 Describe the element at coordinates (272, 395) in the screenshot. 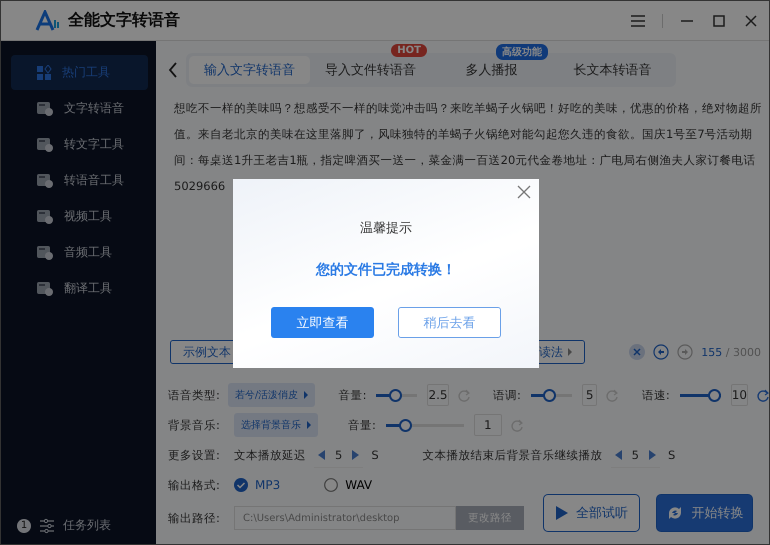

I see `dropdown-button: 若兮/活泼俏皮` at that location.